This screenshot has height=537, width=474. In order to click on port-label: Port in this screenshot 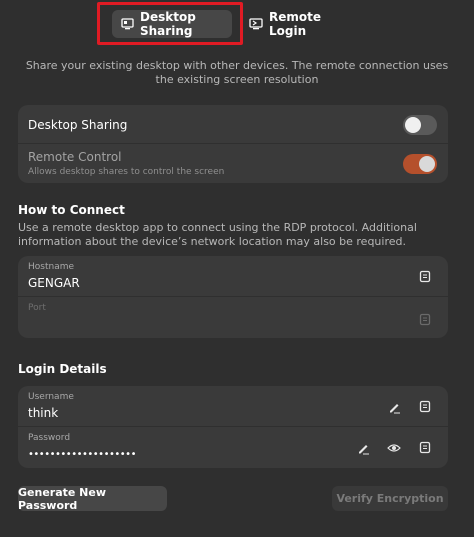, I will do `click(37, 308)`.